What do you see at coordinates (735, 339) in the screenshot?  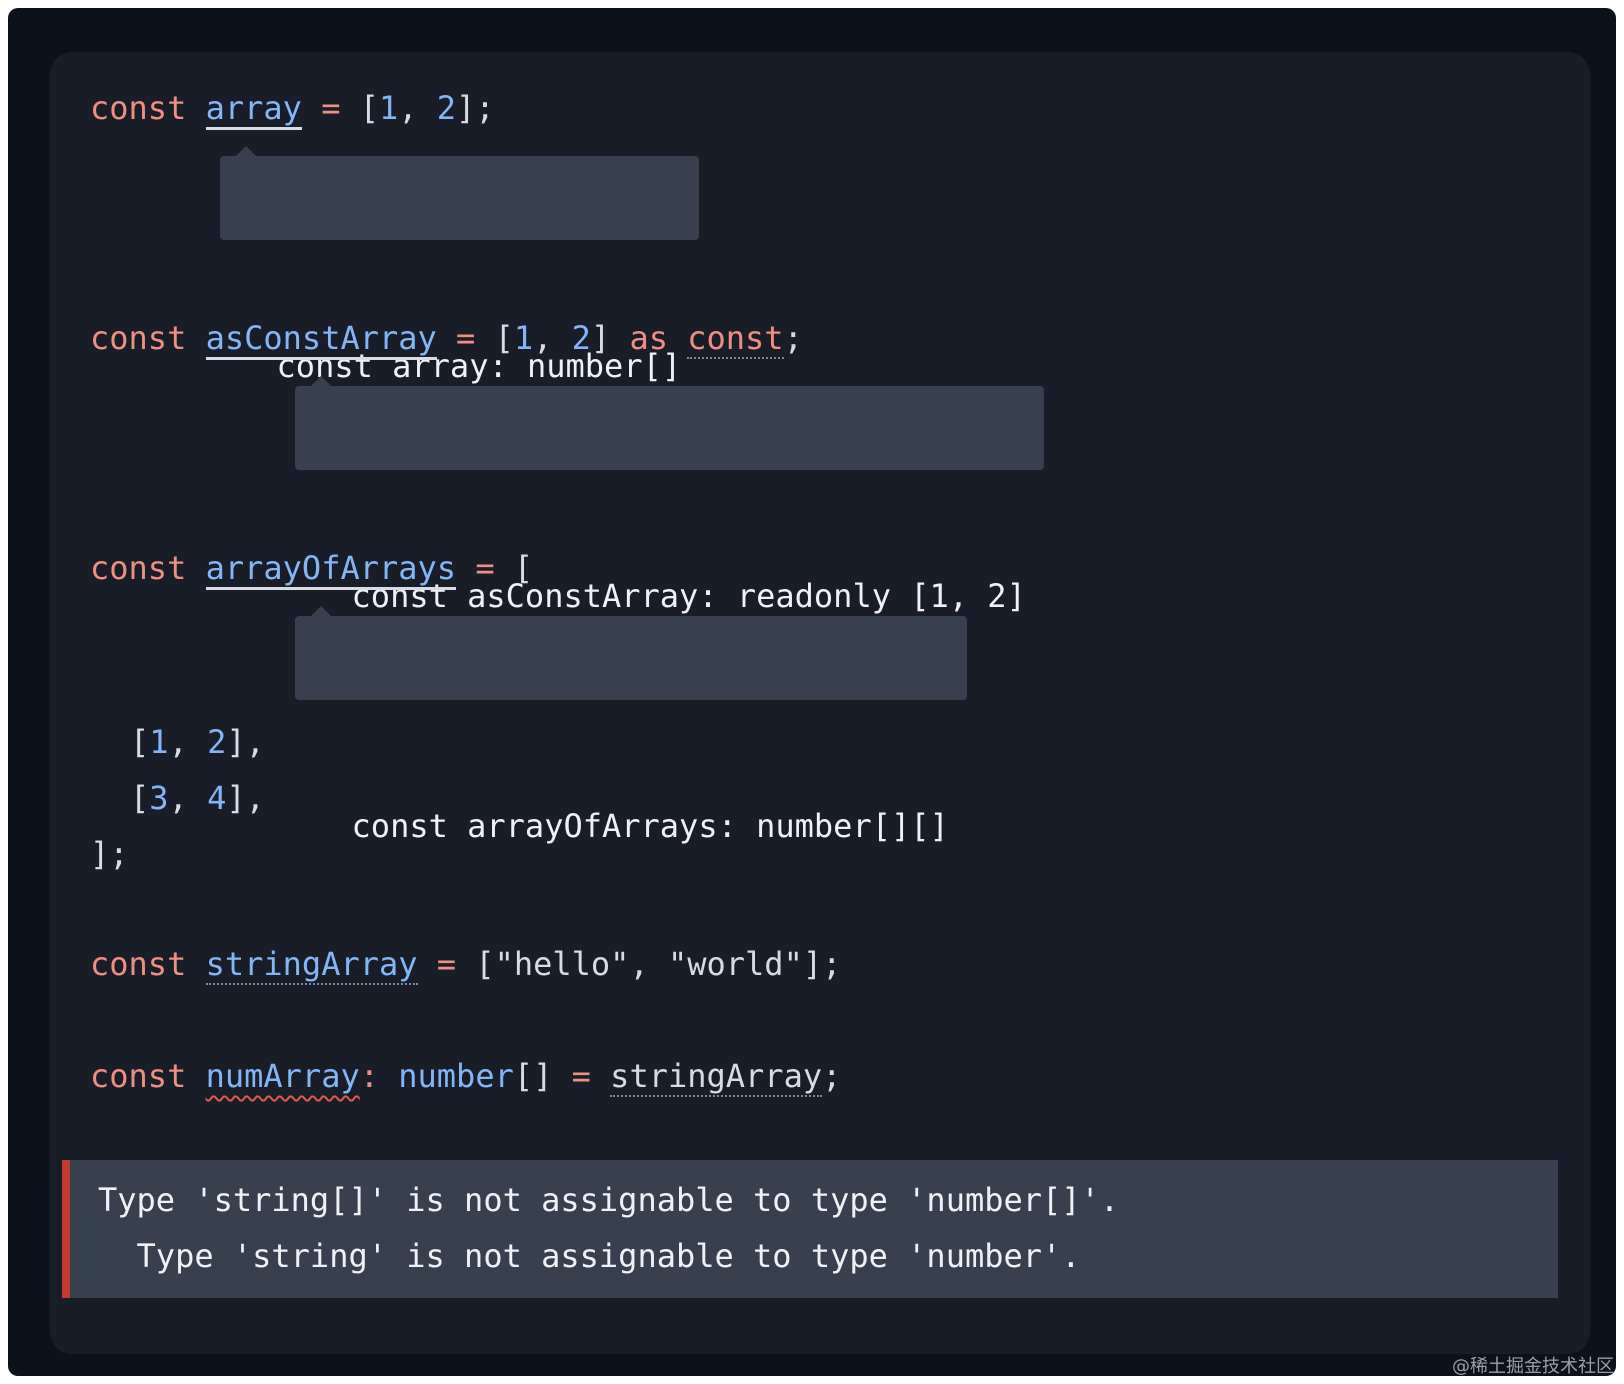 I see `keyword-const-assertion: const` at bounding box center [735, 339].